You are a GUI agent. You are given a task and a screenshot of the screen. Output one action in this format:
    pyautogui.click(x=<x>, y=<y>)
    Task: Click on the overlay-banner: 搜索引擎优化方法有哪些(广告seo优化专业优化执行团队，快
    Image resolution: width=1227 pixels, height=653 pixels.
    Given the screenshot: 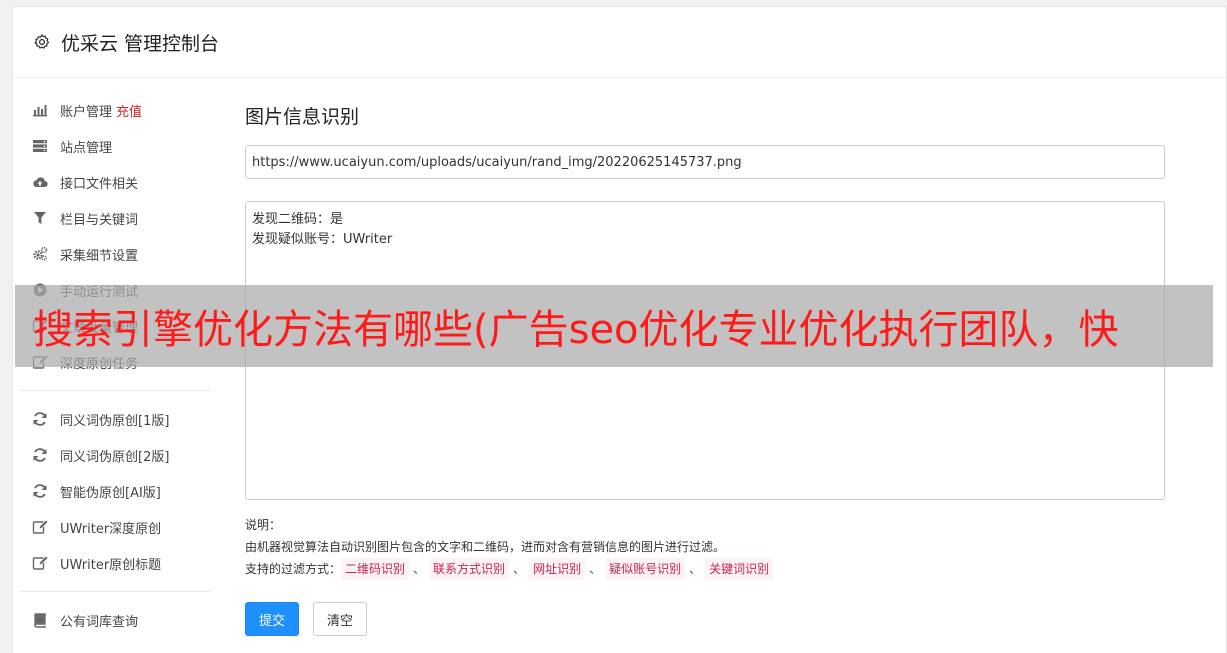 What is the action you would take?
    pyautogui.click(x=614, y=326)
    